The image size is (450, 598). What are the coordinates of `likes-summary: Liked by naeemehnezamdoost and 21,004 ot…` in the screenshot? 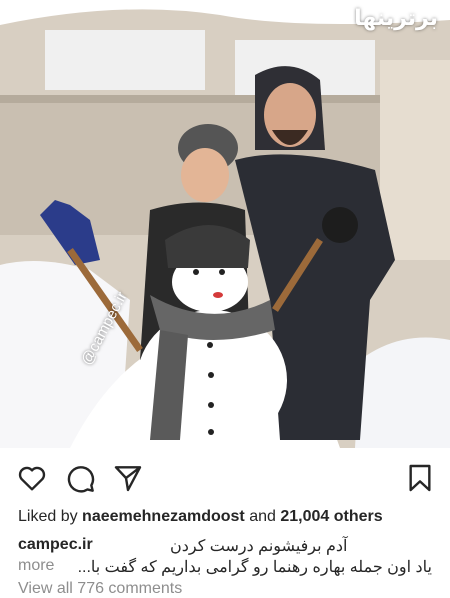 It's located at (200, 517).